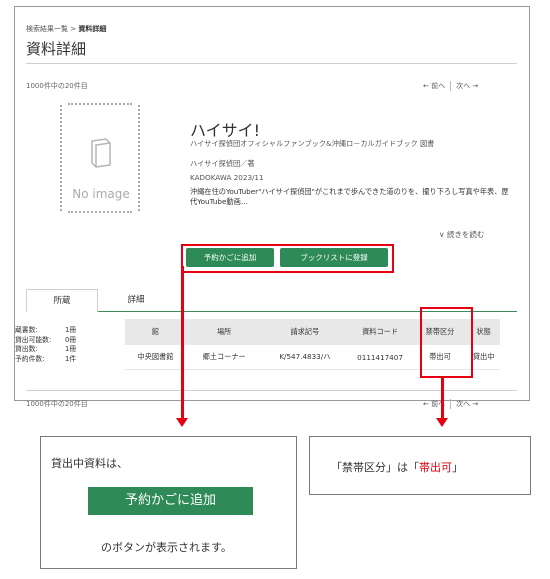 The width and height of the screenshot is (550, 579). I want to click on callout-cart-button-sample: 予約かごに追加, so click(170, 501).